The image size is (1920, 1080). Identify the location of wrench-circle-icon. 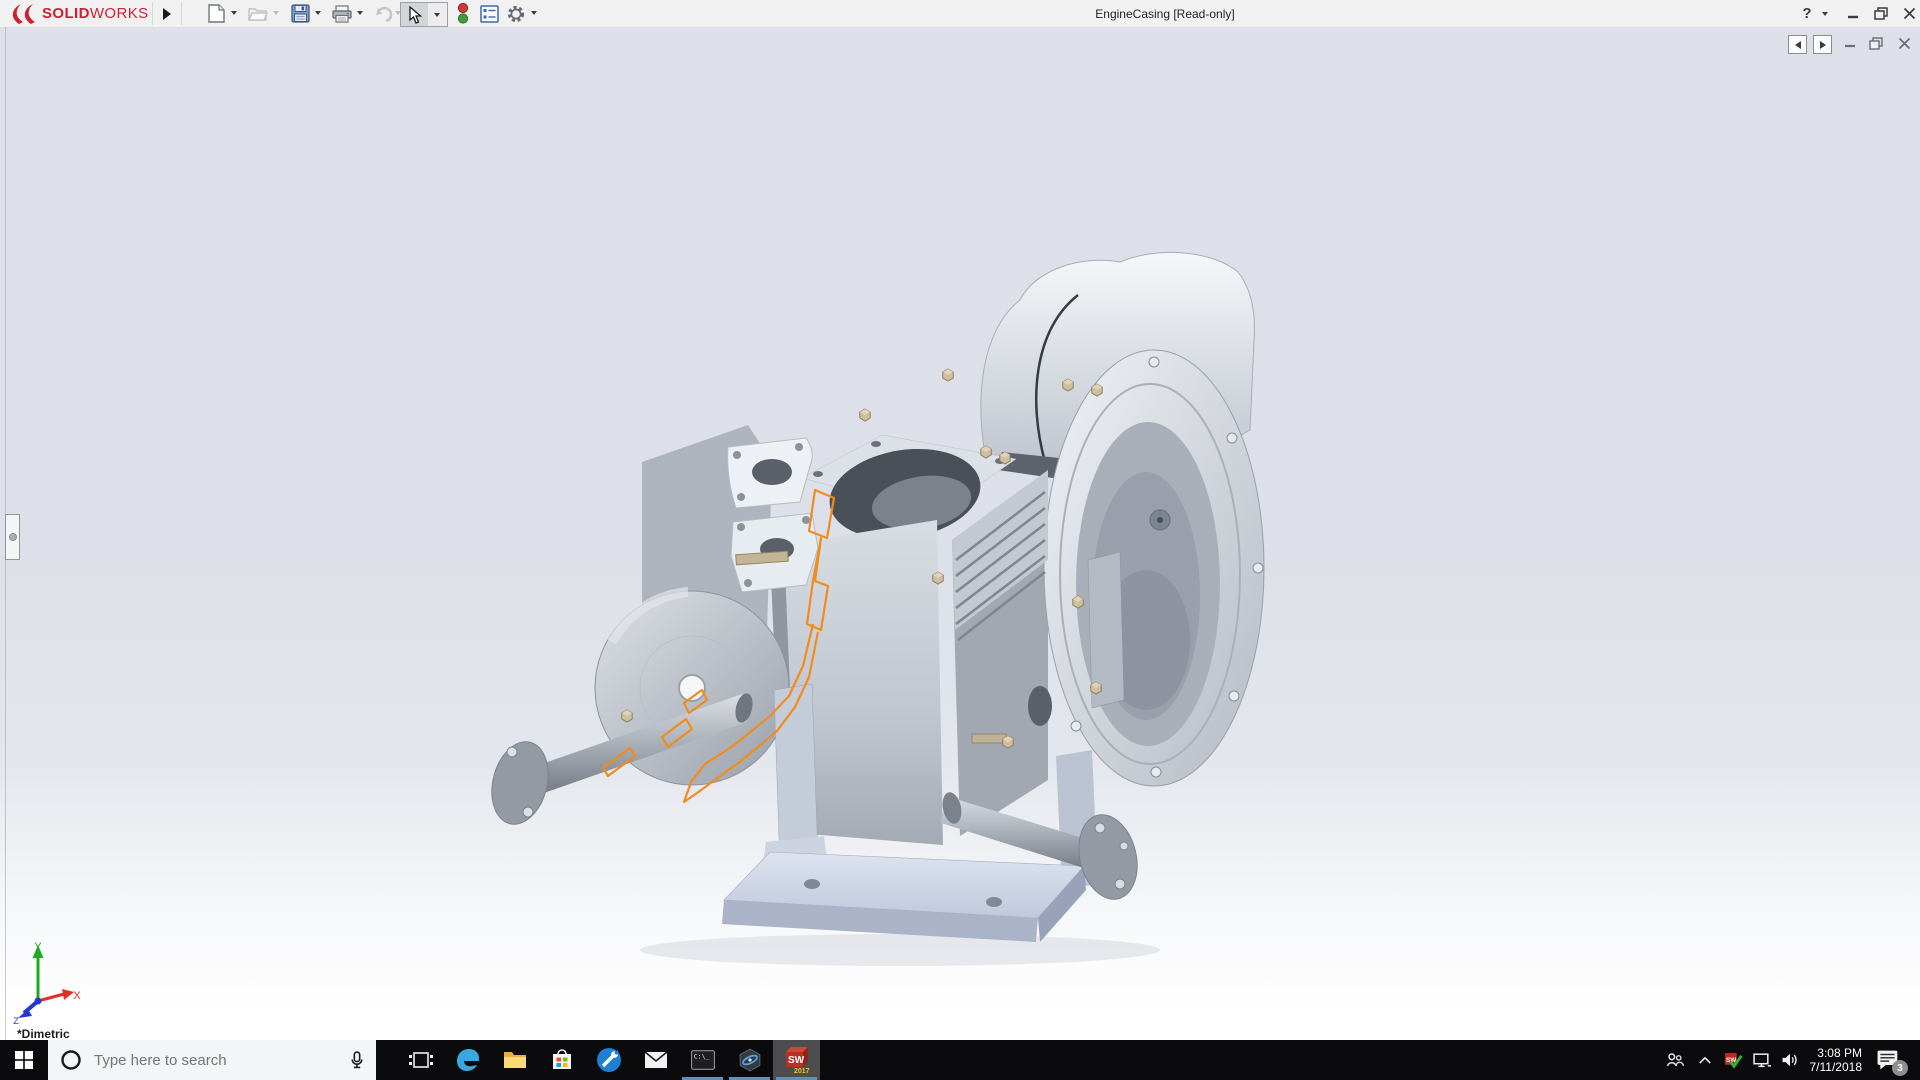
(608, 1060).